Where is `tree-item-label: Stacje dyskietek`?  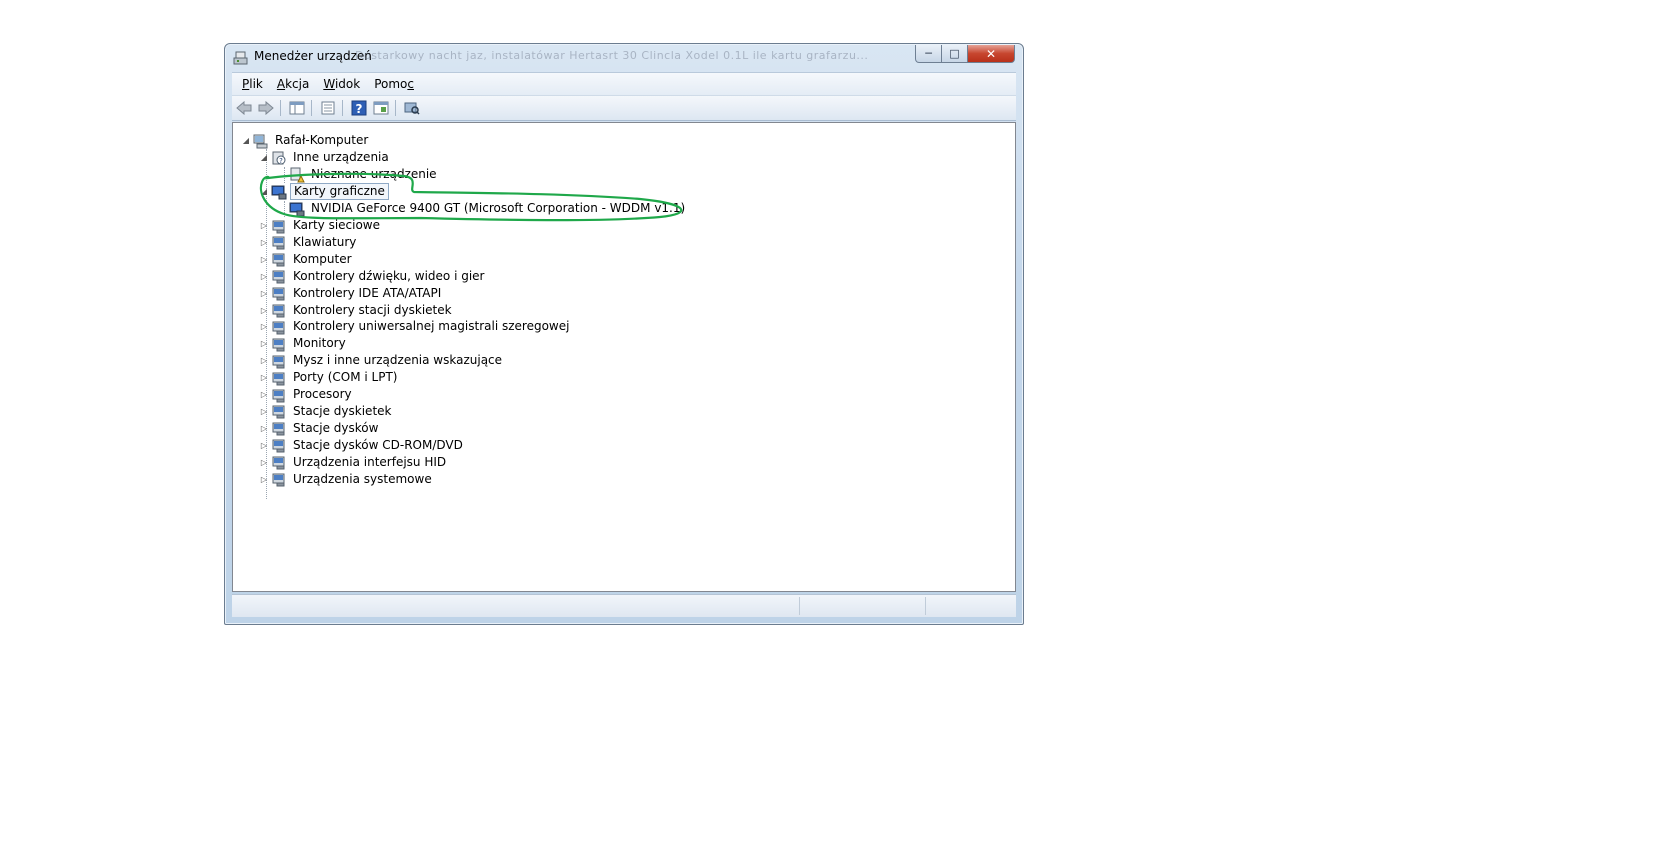 tree-item-label: Stacje dyskietek is located at coordinates (342, 410).